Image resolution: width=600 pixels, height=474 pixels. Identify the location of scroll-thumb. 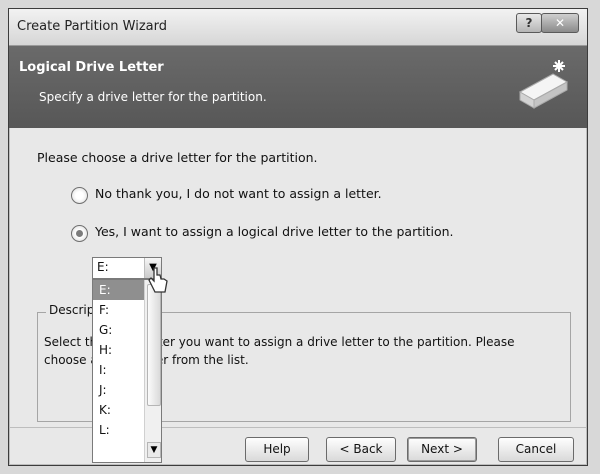
(154, 345).